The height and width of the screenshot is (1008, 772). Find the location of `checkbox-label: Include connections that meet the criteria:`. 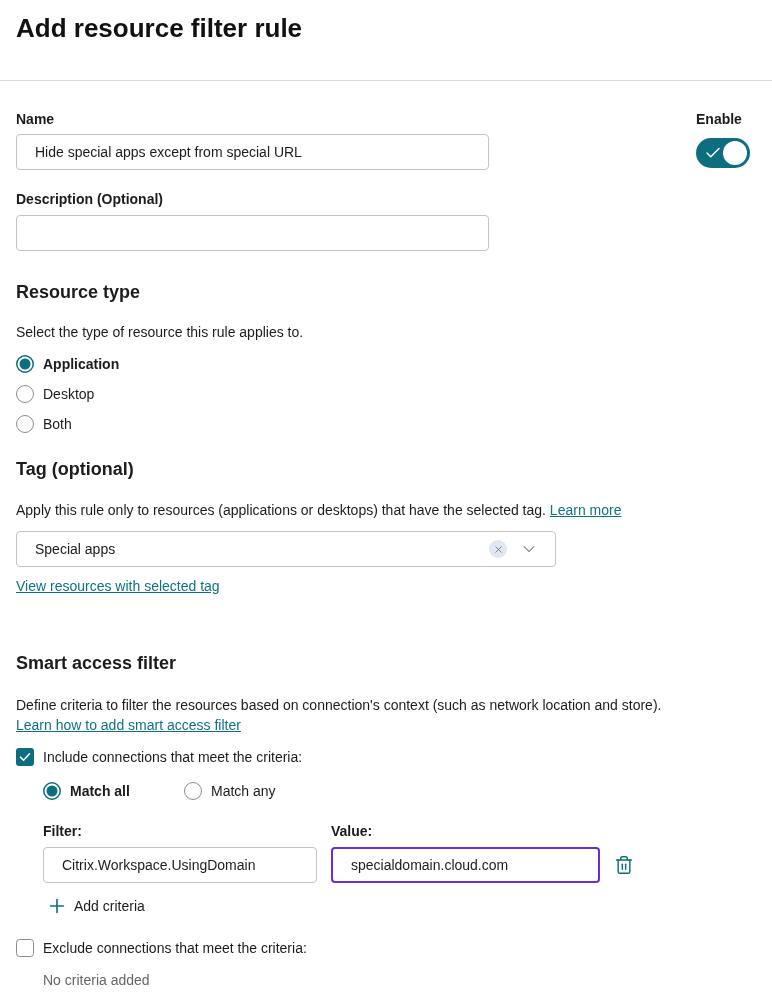

checkbox-label: Include connections that meet the criteria: is located at coordinates (173, 757).